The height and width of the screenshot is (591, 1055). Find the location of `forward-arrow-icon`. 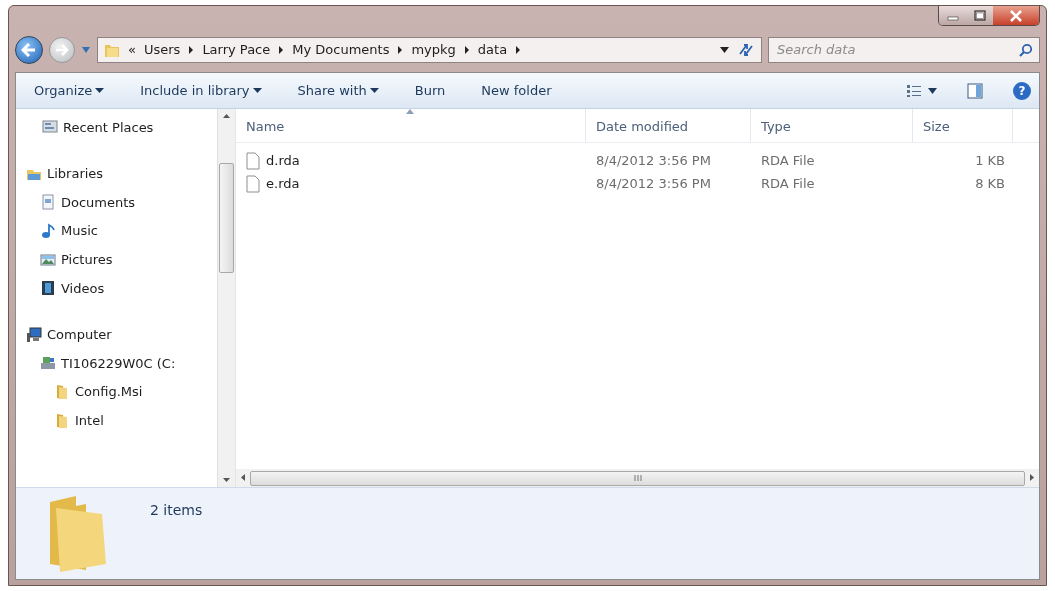

forward-arrow-icon is located at coordinates (62, 50).